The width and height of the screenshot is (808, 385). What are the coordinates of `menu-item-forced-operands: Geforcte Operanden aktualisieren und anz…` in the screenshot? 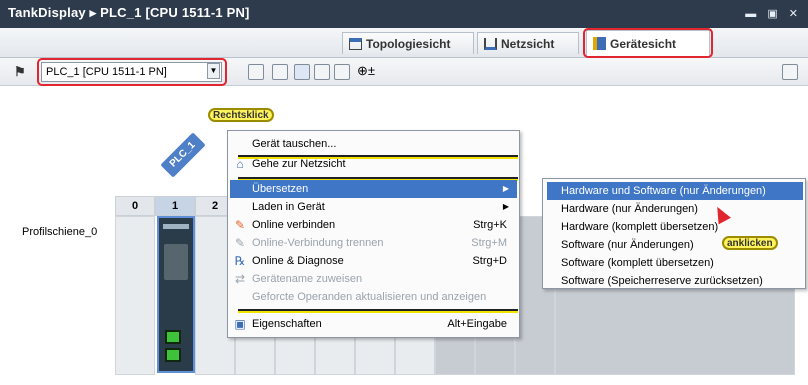 It's located at (373, 297).